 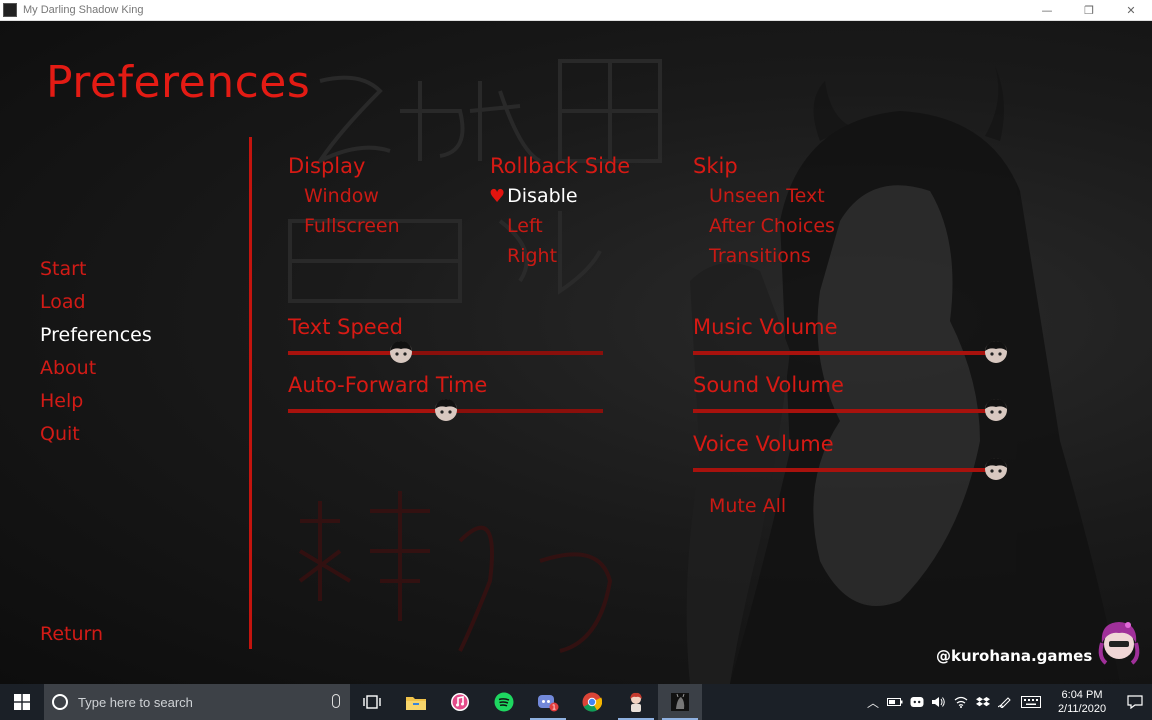 I want to click on keyboard-icon, so click(x=1031, y=702).